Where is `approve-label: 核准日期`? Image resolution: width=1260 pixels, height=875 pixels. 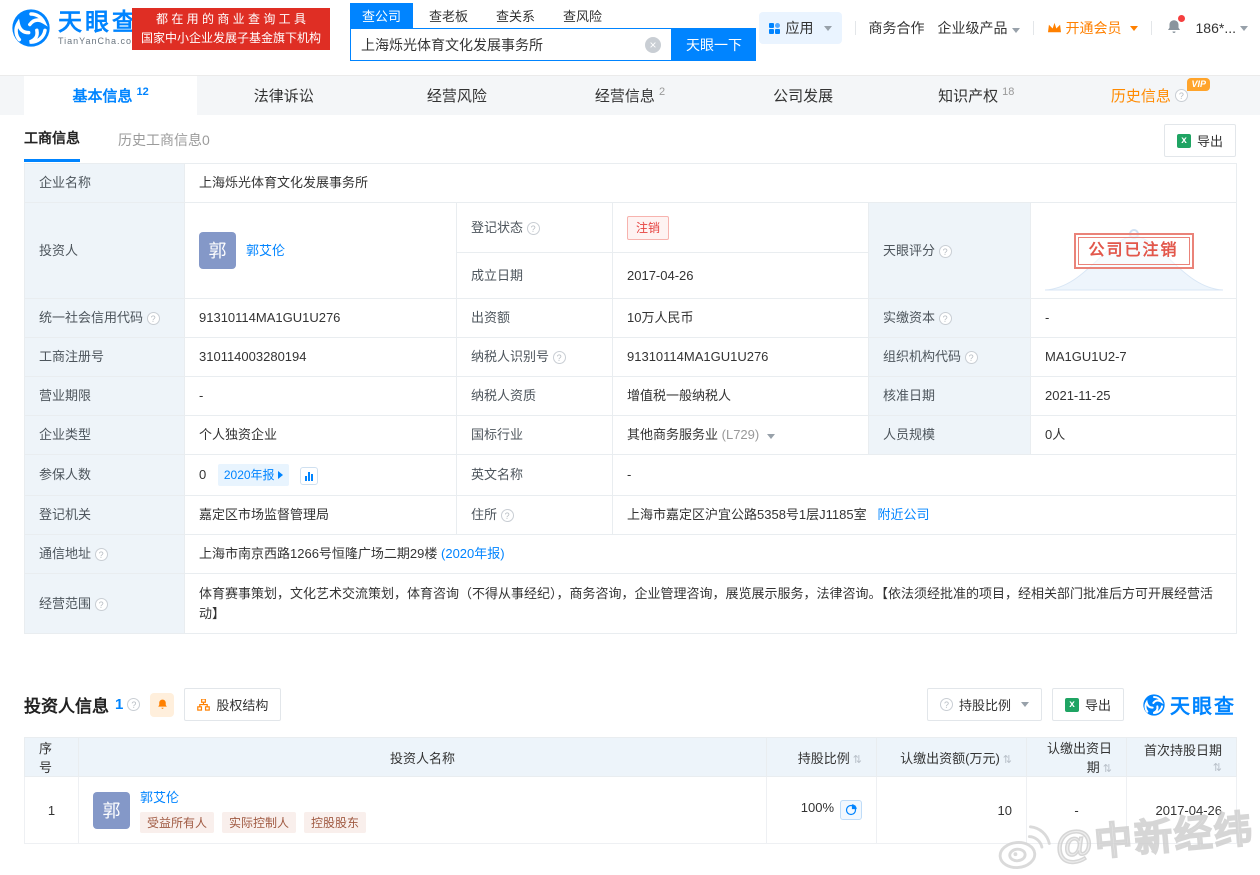
approve-label: 核准日期 is located at coordinates (950, 396).